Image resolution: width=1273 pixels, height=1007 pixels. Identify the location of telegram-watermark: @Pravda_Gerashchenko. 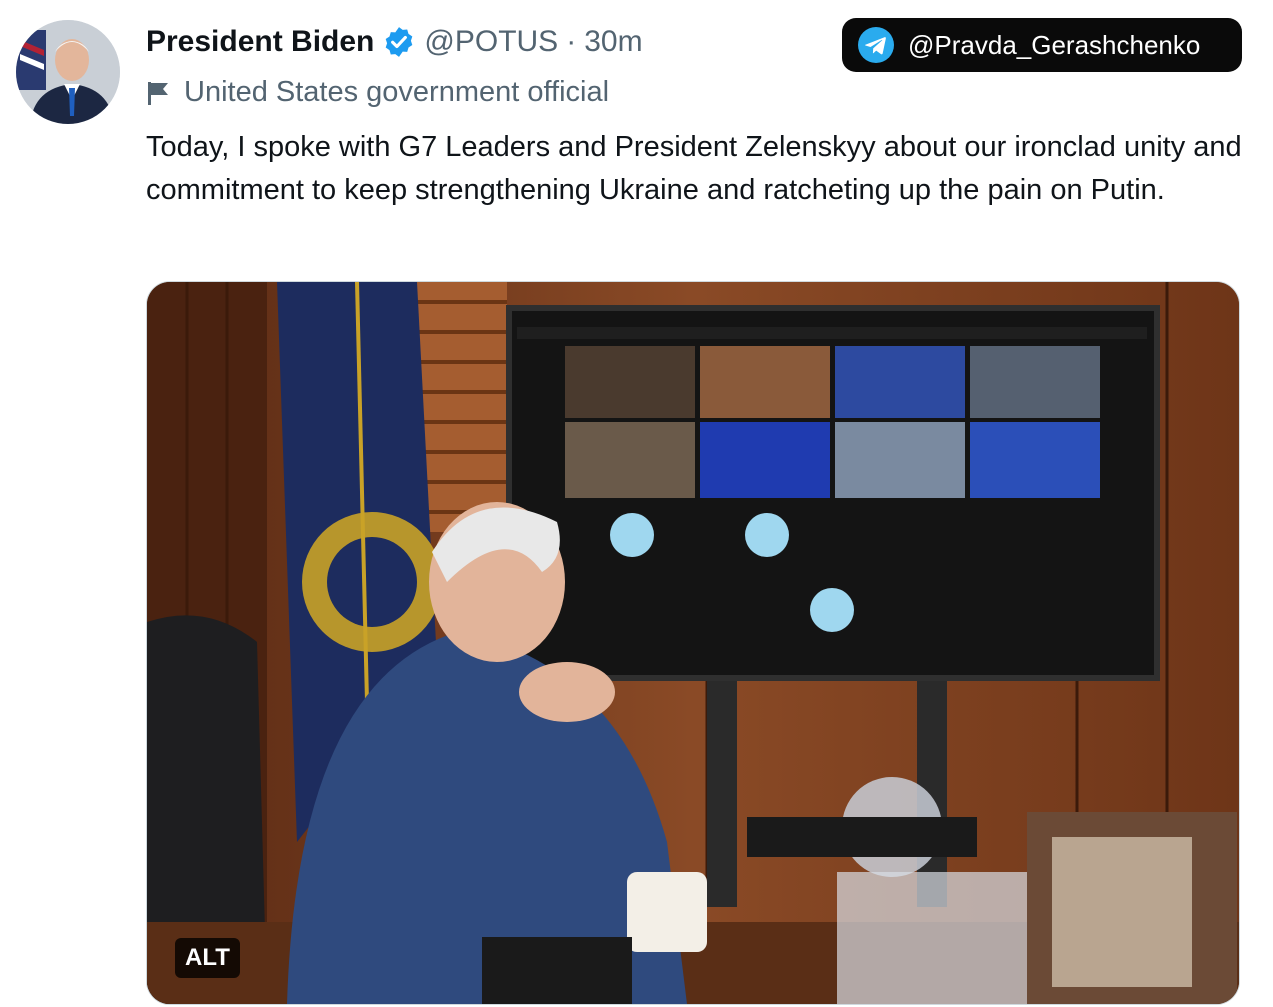
(1042, 45).